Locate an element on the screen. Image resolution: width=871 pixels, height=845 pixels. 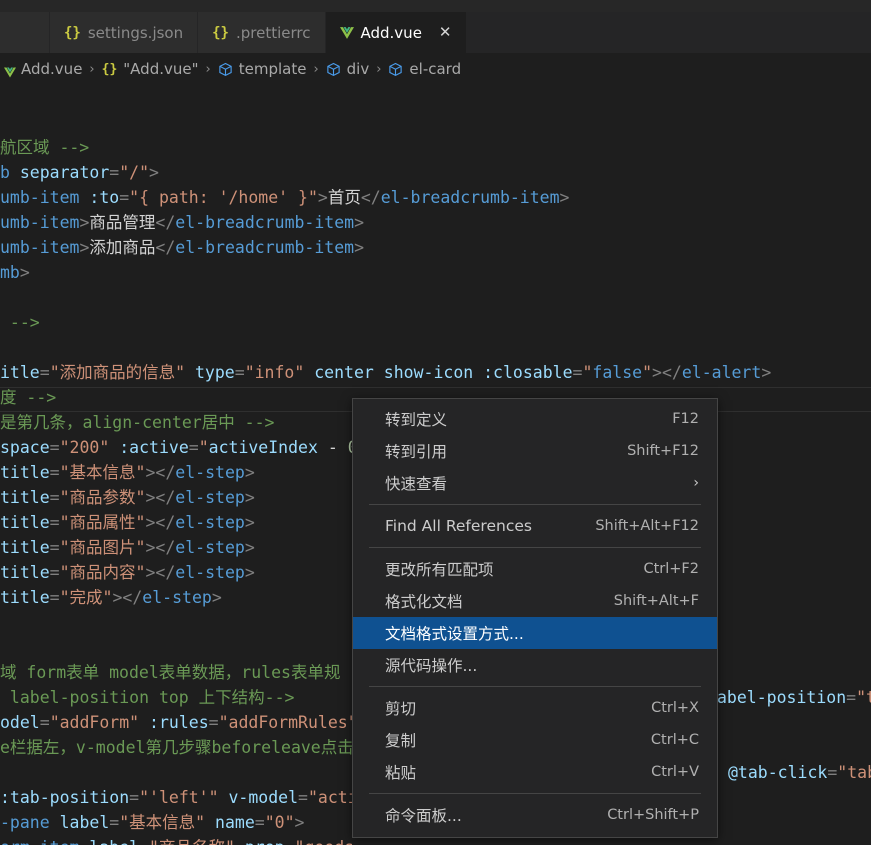
editor-tab-Add.vue: Add.vue ✕ is located at coordinates (396, 32).